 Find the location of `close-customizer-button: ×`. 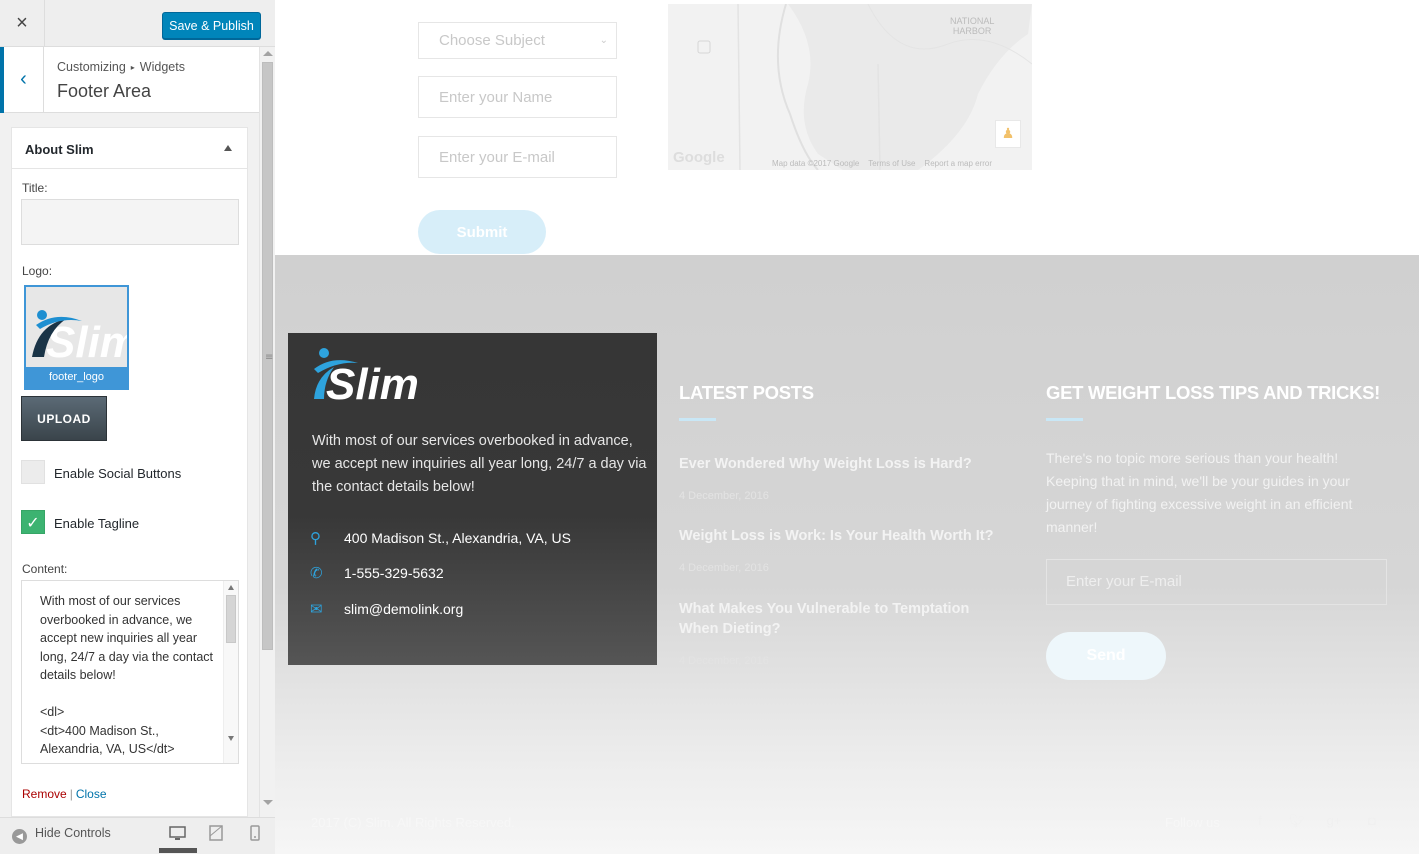

close-customizer-button: × is located at coordinates (22, 23).